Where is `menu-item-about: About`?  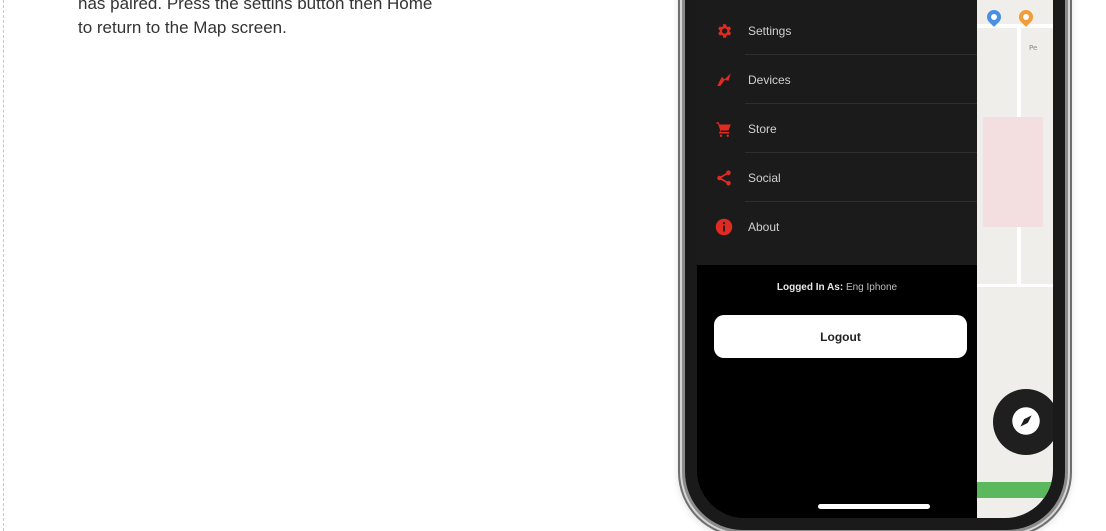 menu-item-about: About is located at coordinates (837, 226).